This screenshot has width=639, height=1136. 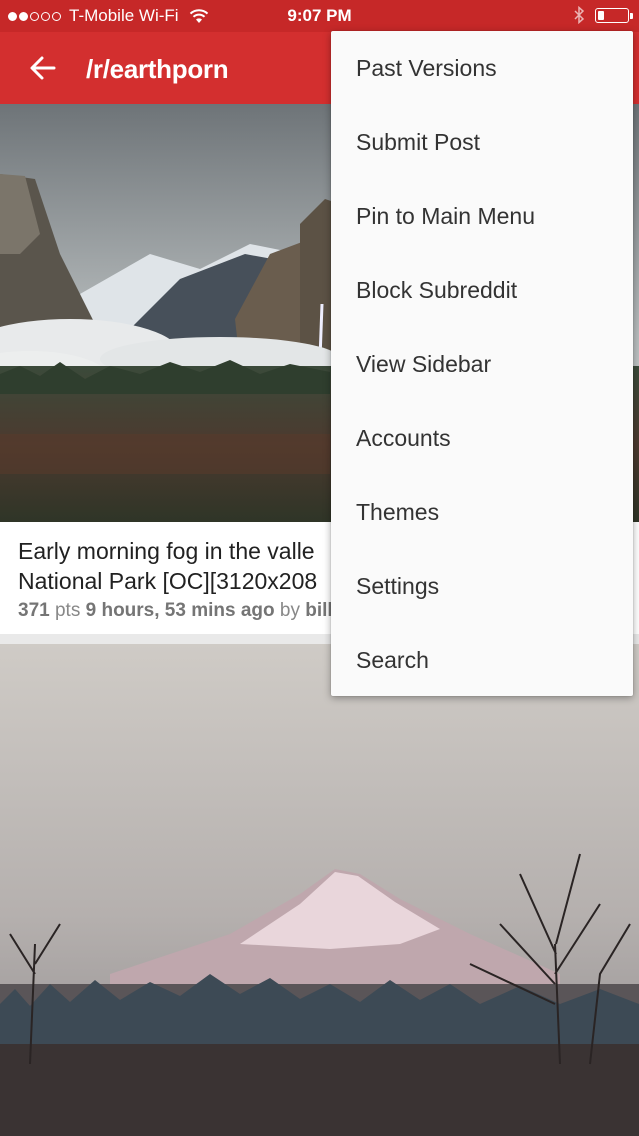 I want to click on battery-tip, so click(x=631, y=15).